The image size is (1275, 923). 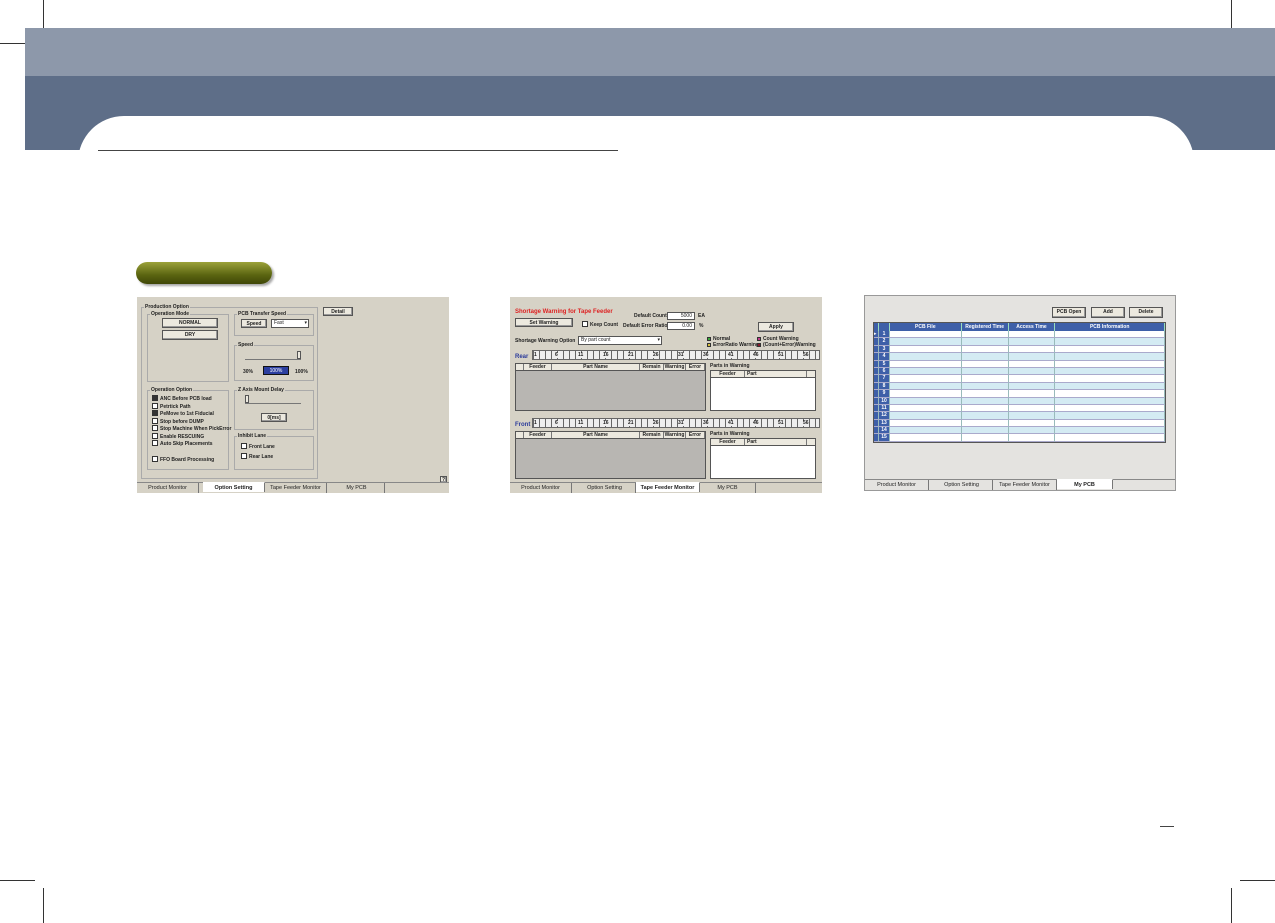 I want to click on production-option-title: Production Option, so click(x=167, y=307).